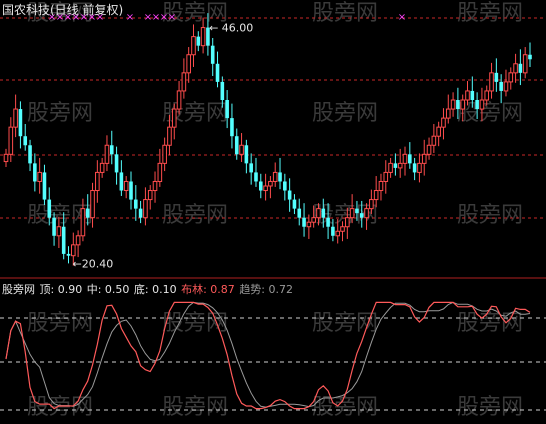 This screenshot has width=546, height=424. I want to click on indicator-top-label: 顶: 0.90, so click(61, 289).